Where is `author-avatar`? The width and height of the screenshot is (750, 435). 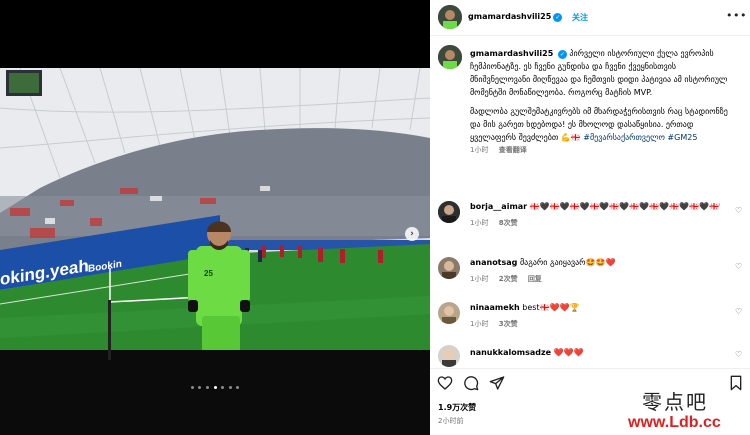
author-avatar is located at coordinates (450, 17).